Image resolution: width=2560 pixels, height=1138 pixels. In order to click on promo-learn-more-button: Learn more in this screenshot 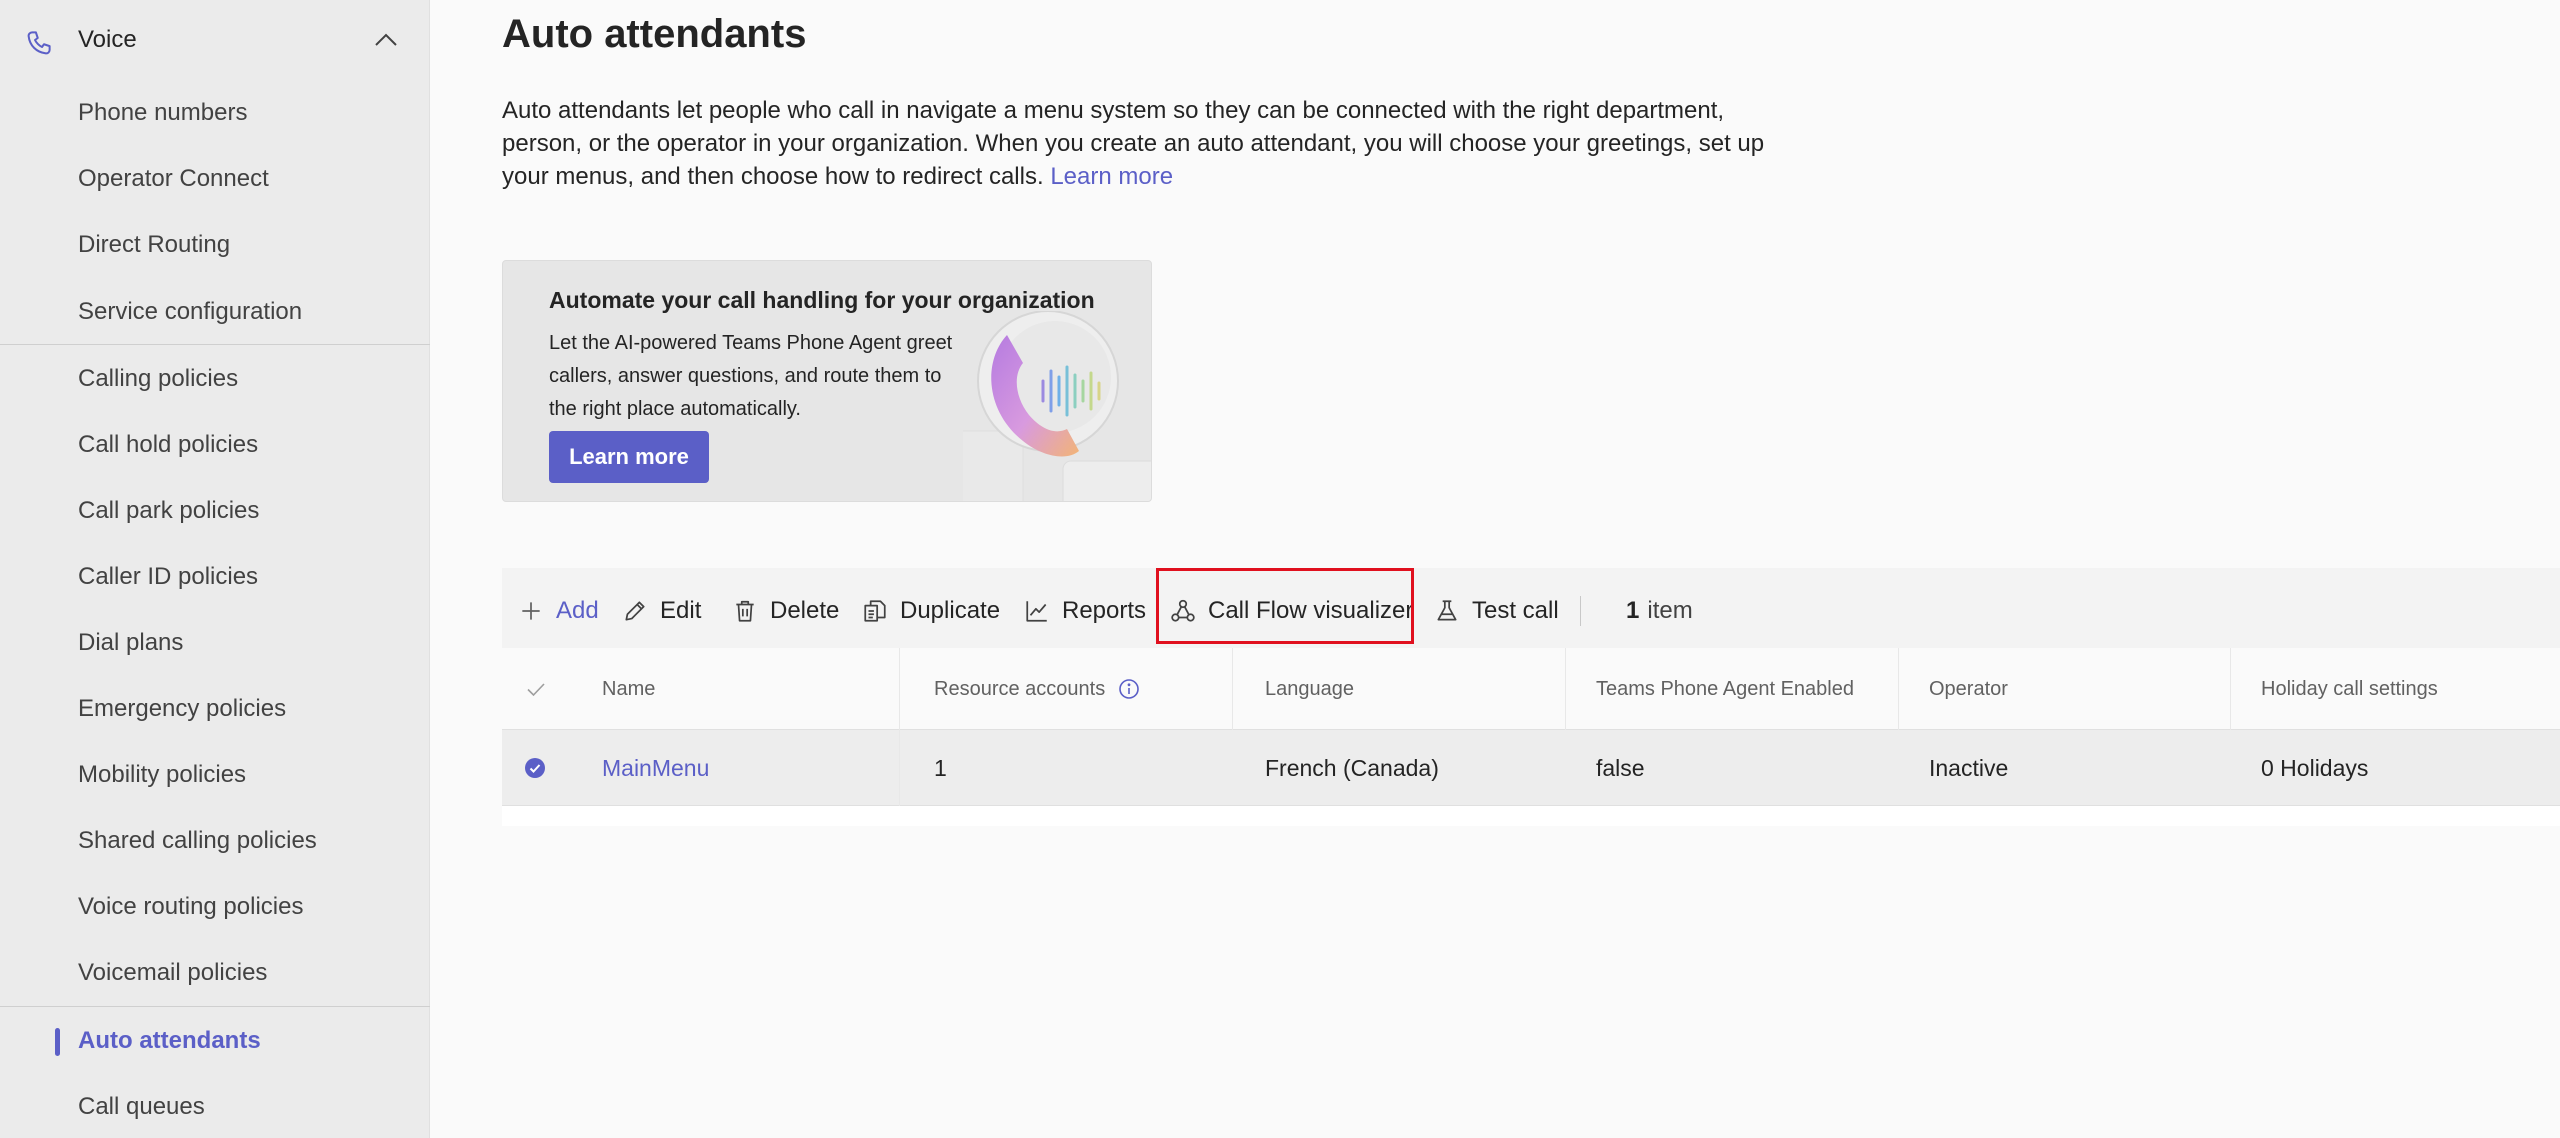, I will do `click(629, 457)`.